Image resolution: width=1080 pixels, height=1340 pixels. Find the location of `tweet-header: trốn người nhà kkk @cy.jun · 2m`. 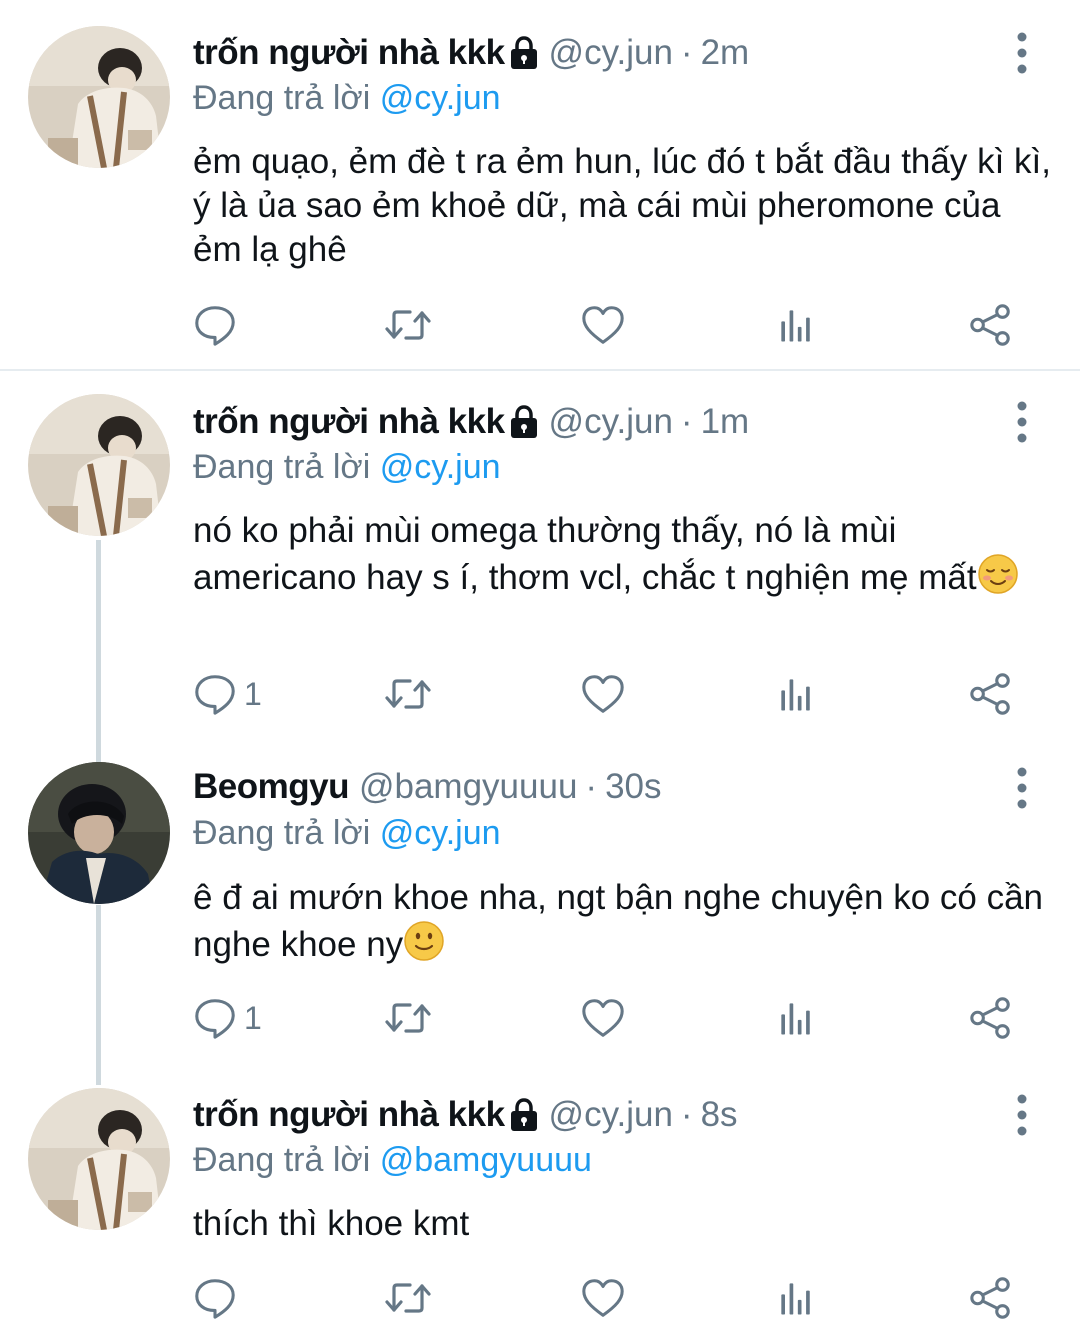

tweet-header: trốn người nhà kkk @cy.jun · 2m is located at coordinates (471, 53).